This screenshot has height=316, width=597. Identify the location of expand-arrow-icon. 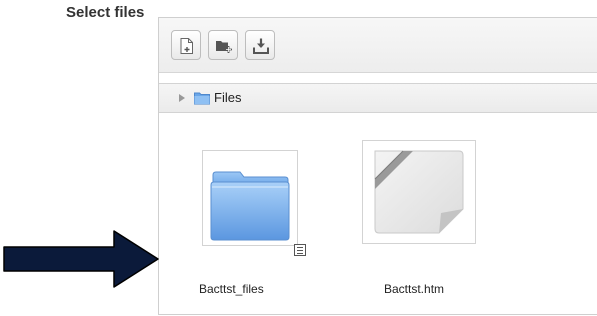
(182, 98).